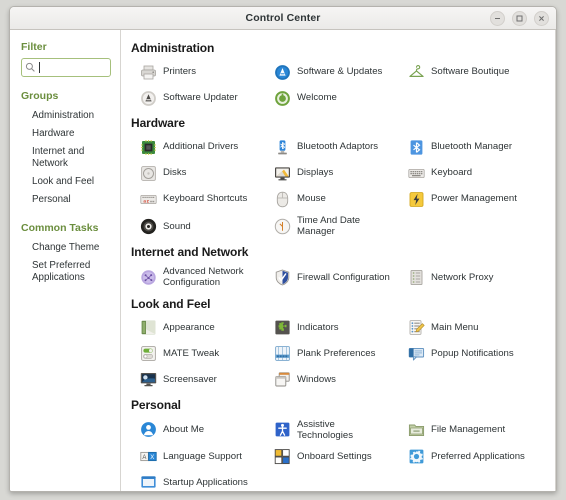  Describe the element at coordinates (416, 199) in the screenshot. I see `power-bolt-icon` at that location.